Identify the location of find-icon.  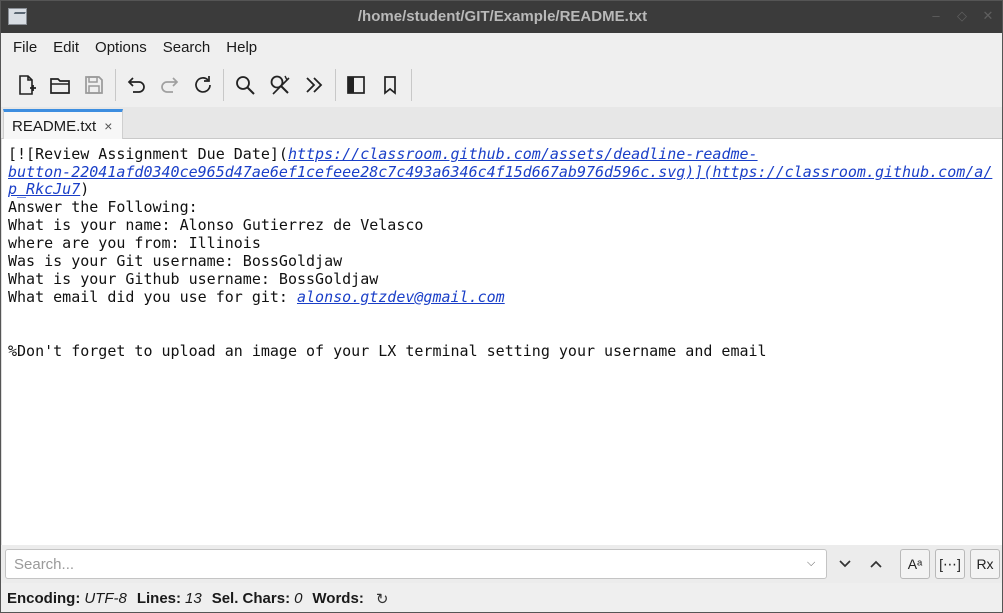
(245, 85).